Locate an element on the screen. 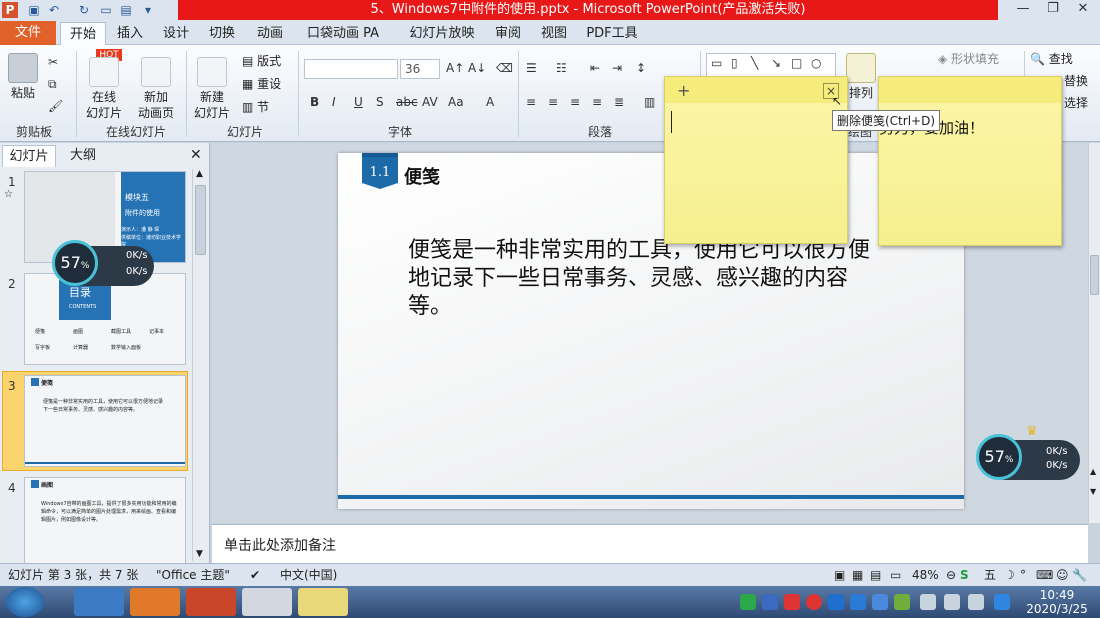  user-icon: ☺ is located at coordinates (1062, 575).